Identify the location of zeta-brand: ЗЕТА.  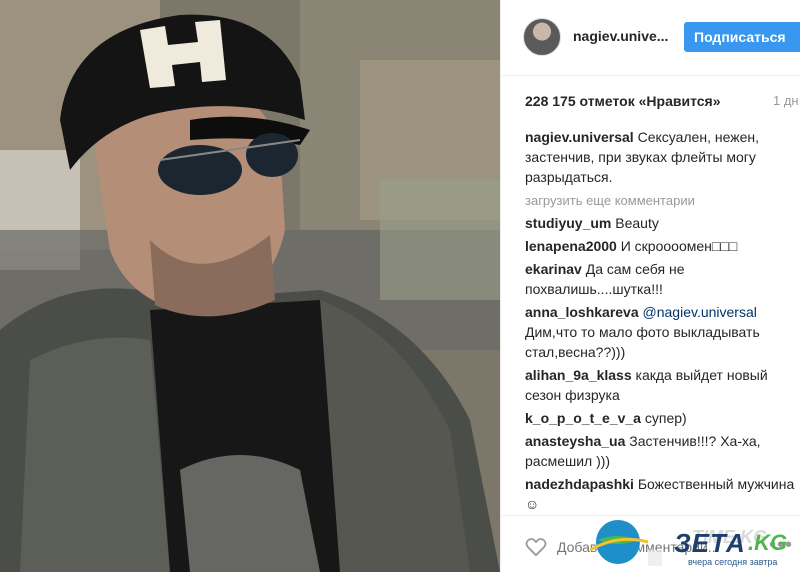
(710, 543).